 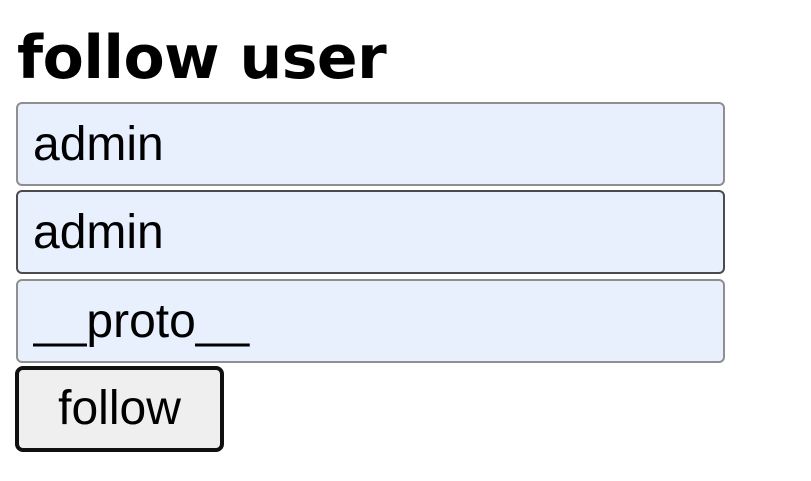 I want to click on page-title: follow user, so click(x=202, y=58).